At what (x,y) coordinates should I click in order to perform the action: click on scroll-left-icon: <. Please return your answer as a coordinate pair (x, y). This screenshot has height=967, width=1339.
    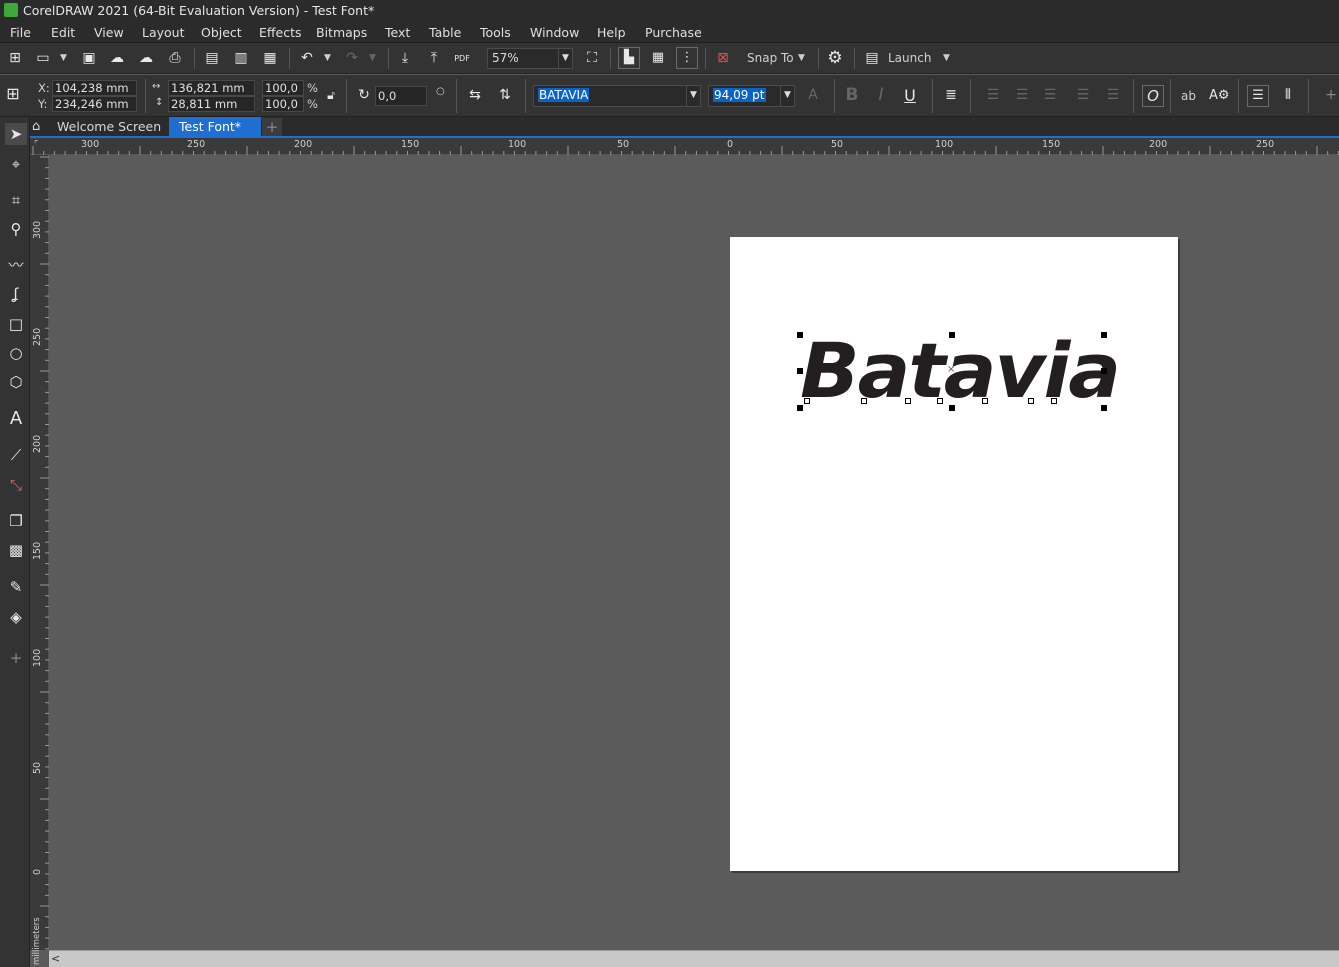
    Looking at the image, I should click on (57, 959).